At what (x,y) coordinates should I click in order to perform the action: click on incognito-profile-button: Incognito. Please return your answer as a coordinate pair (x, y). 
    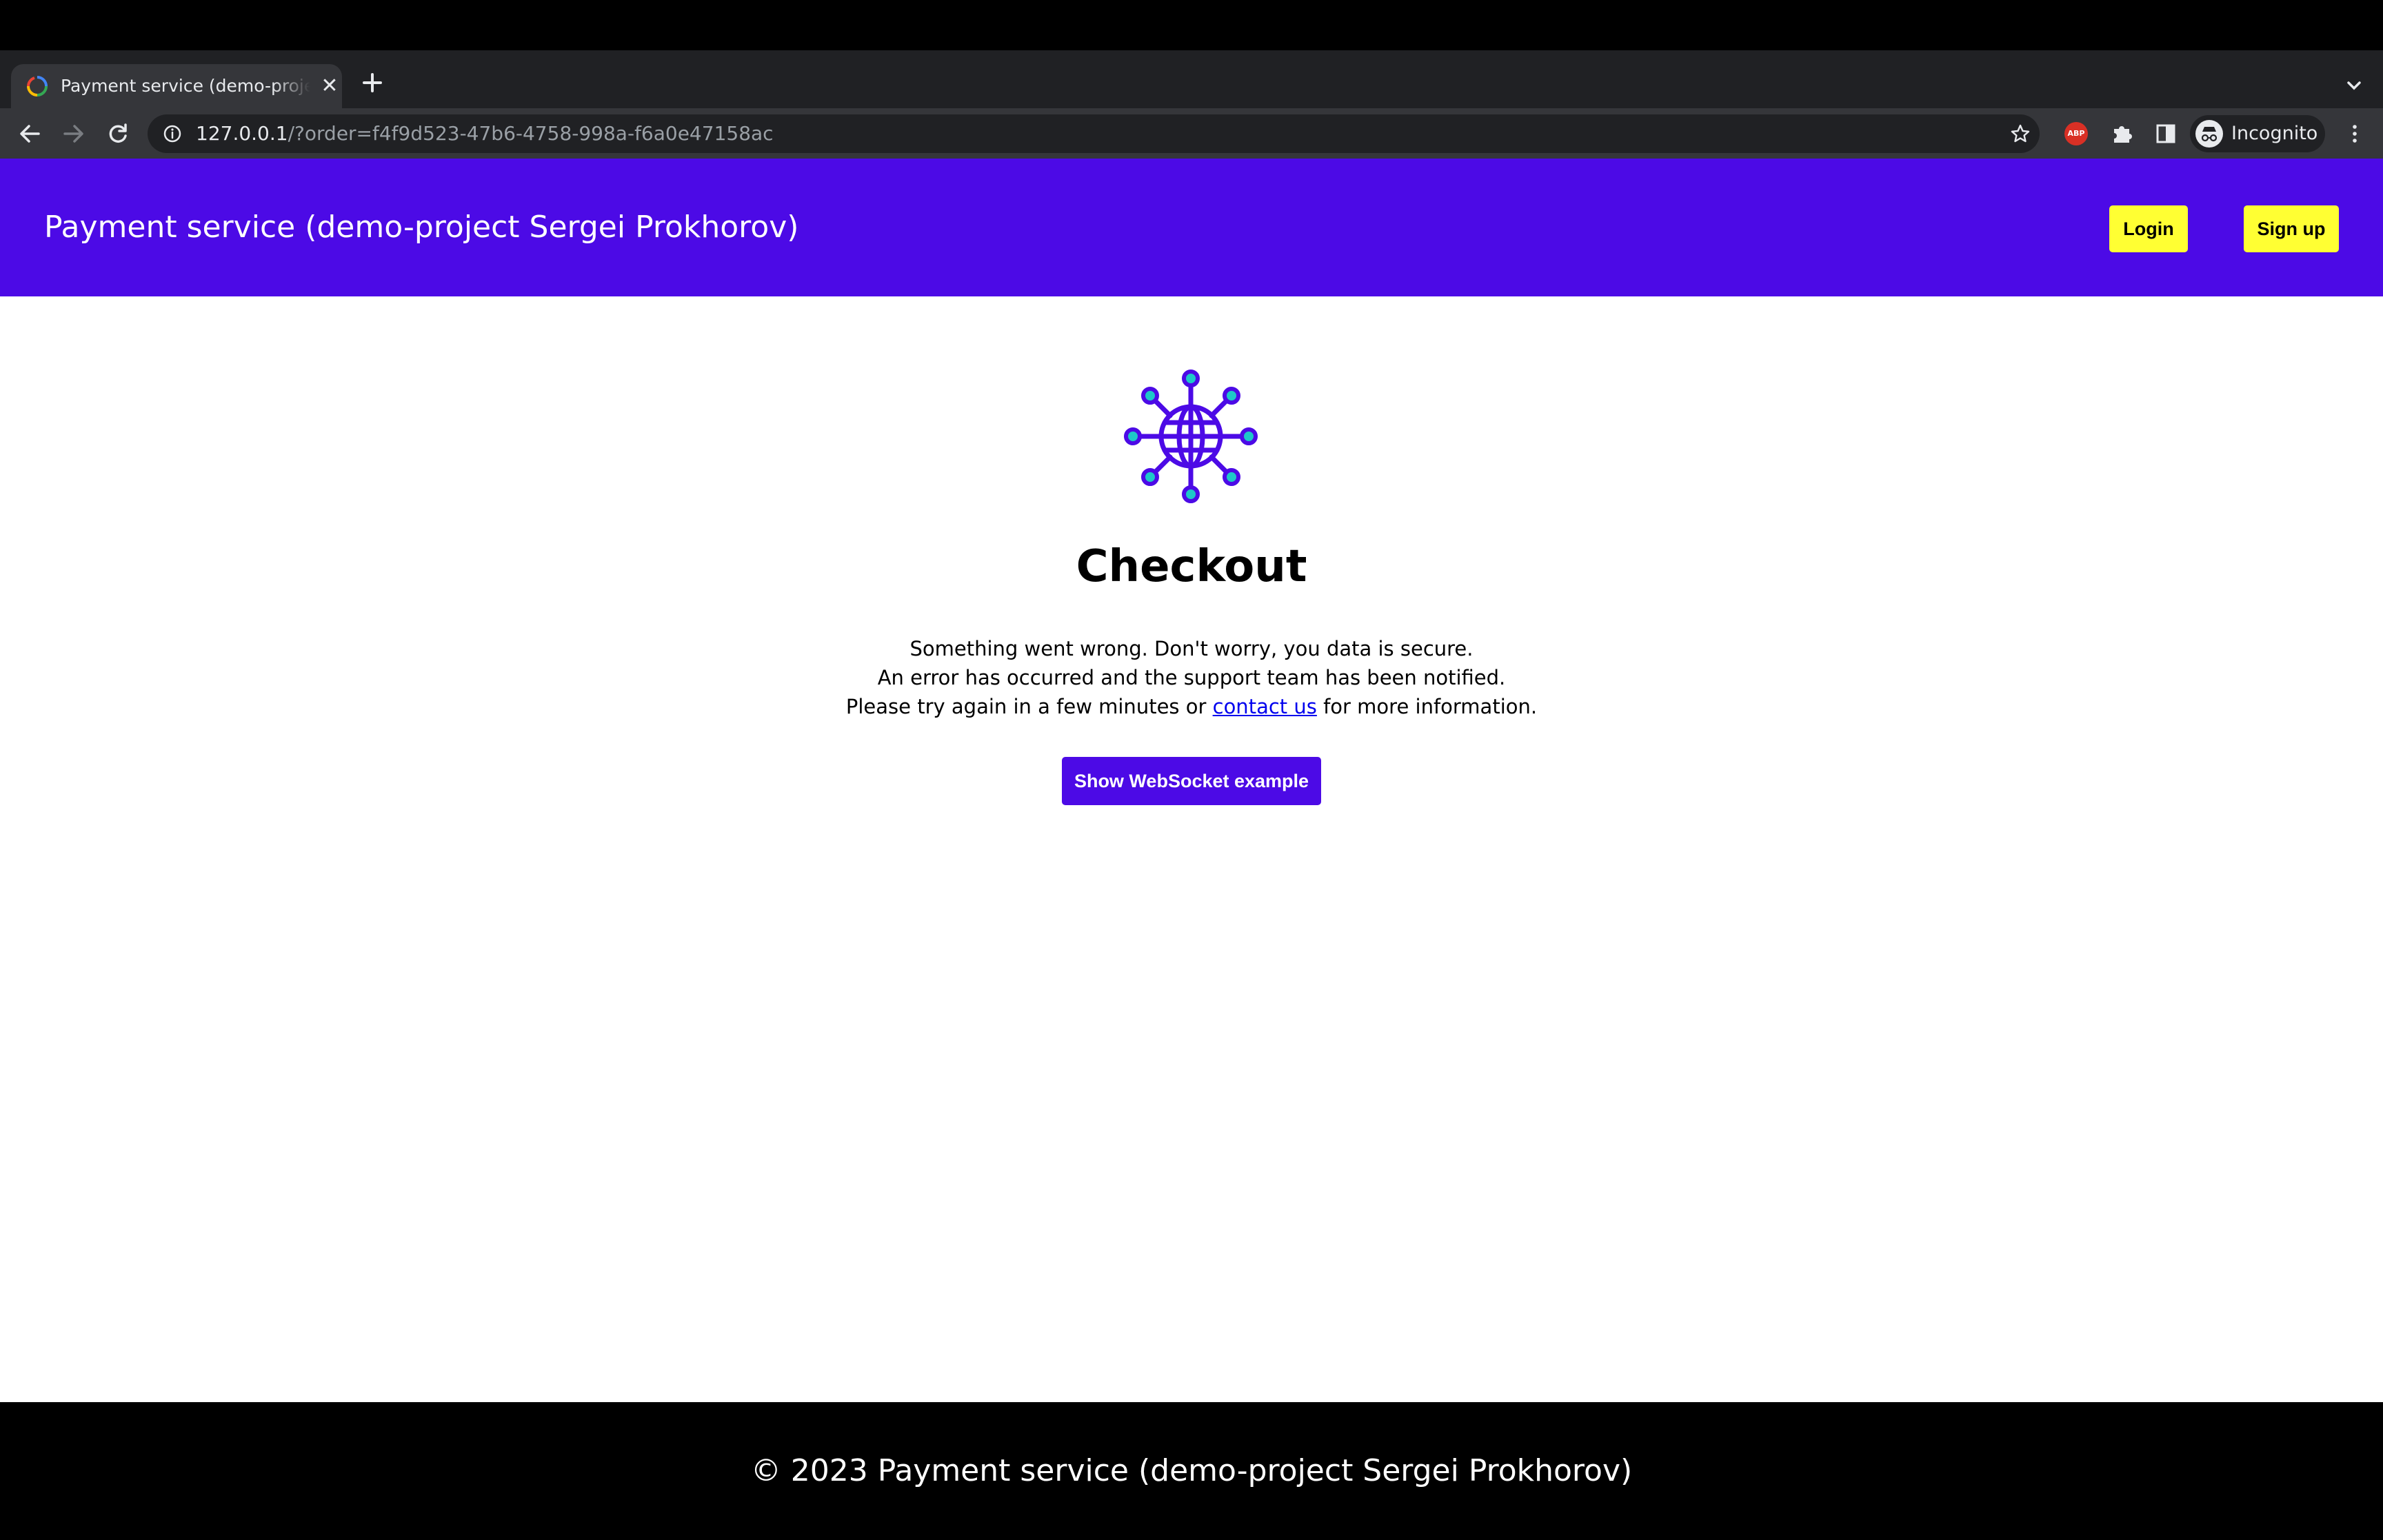
    Looking at the image, I should click on (2257, 134).